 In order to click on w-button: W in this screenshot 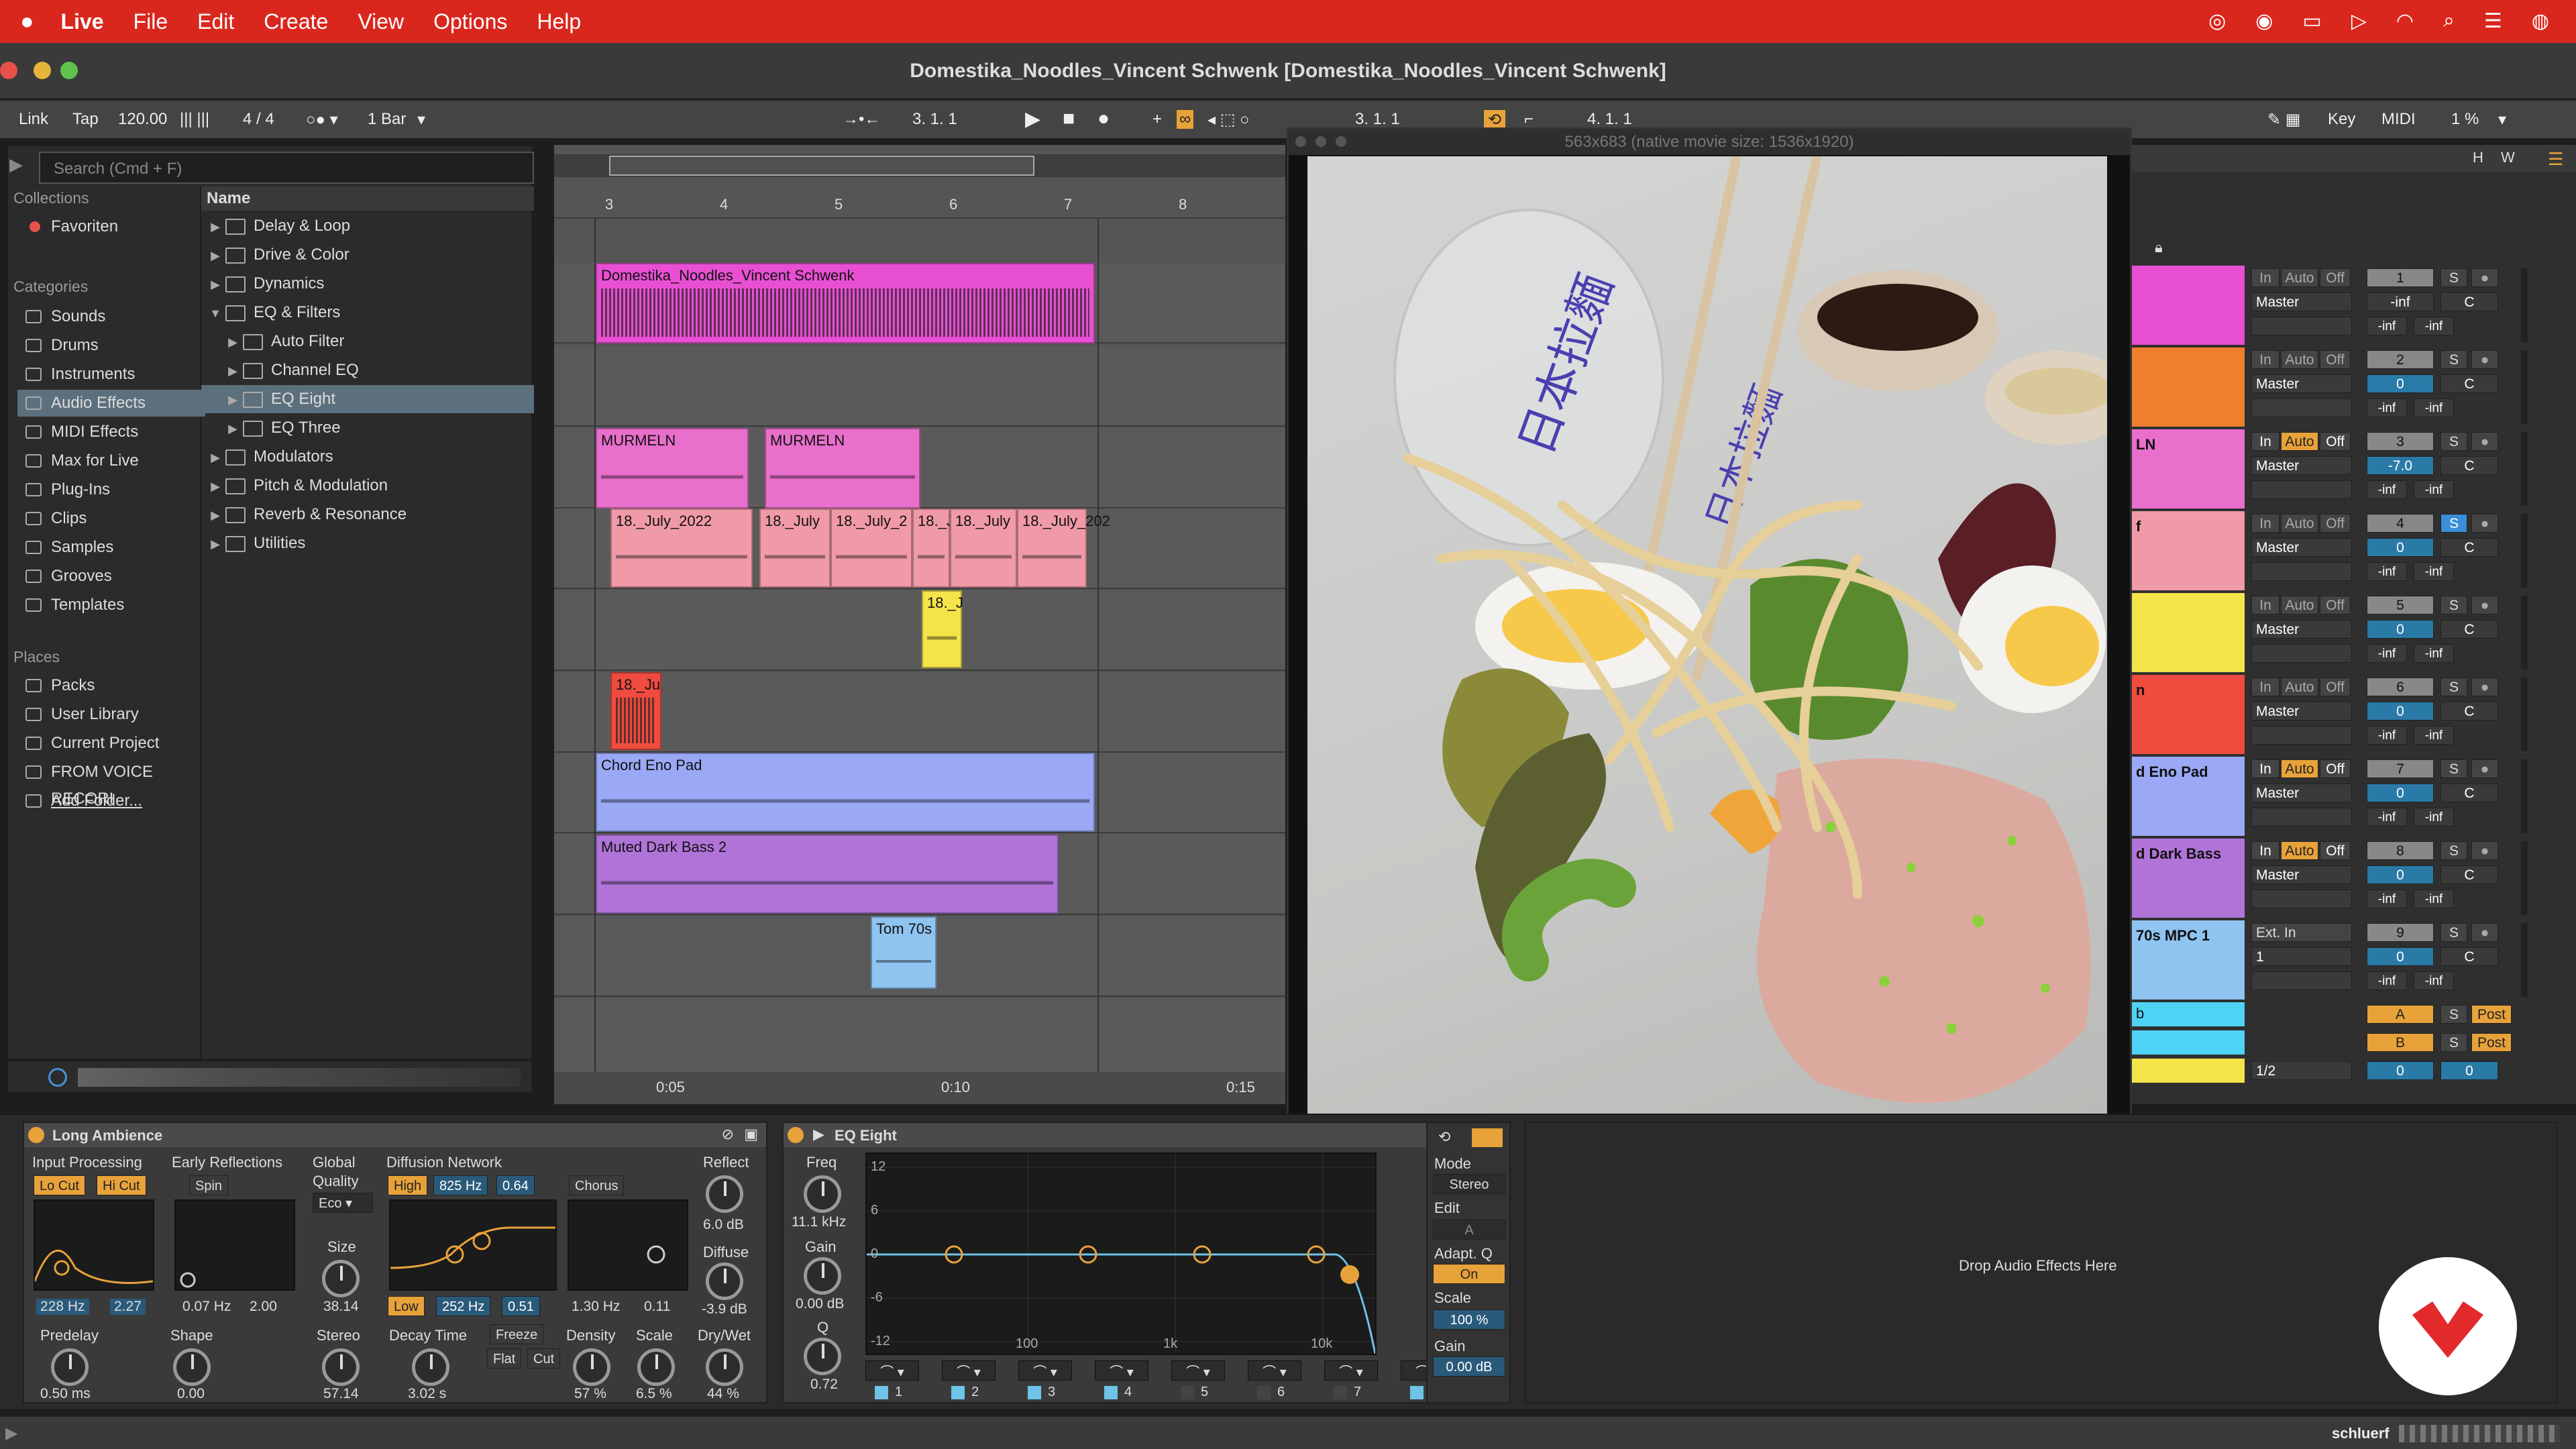, I will do `click(2508, 157)`.